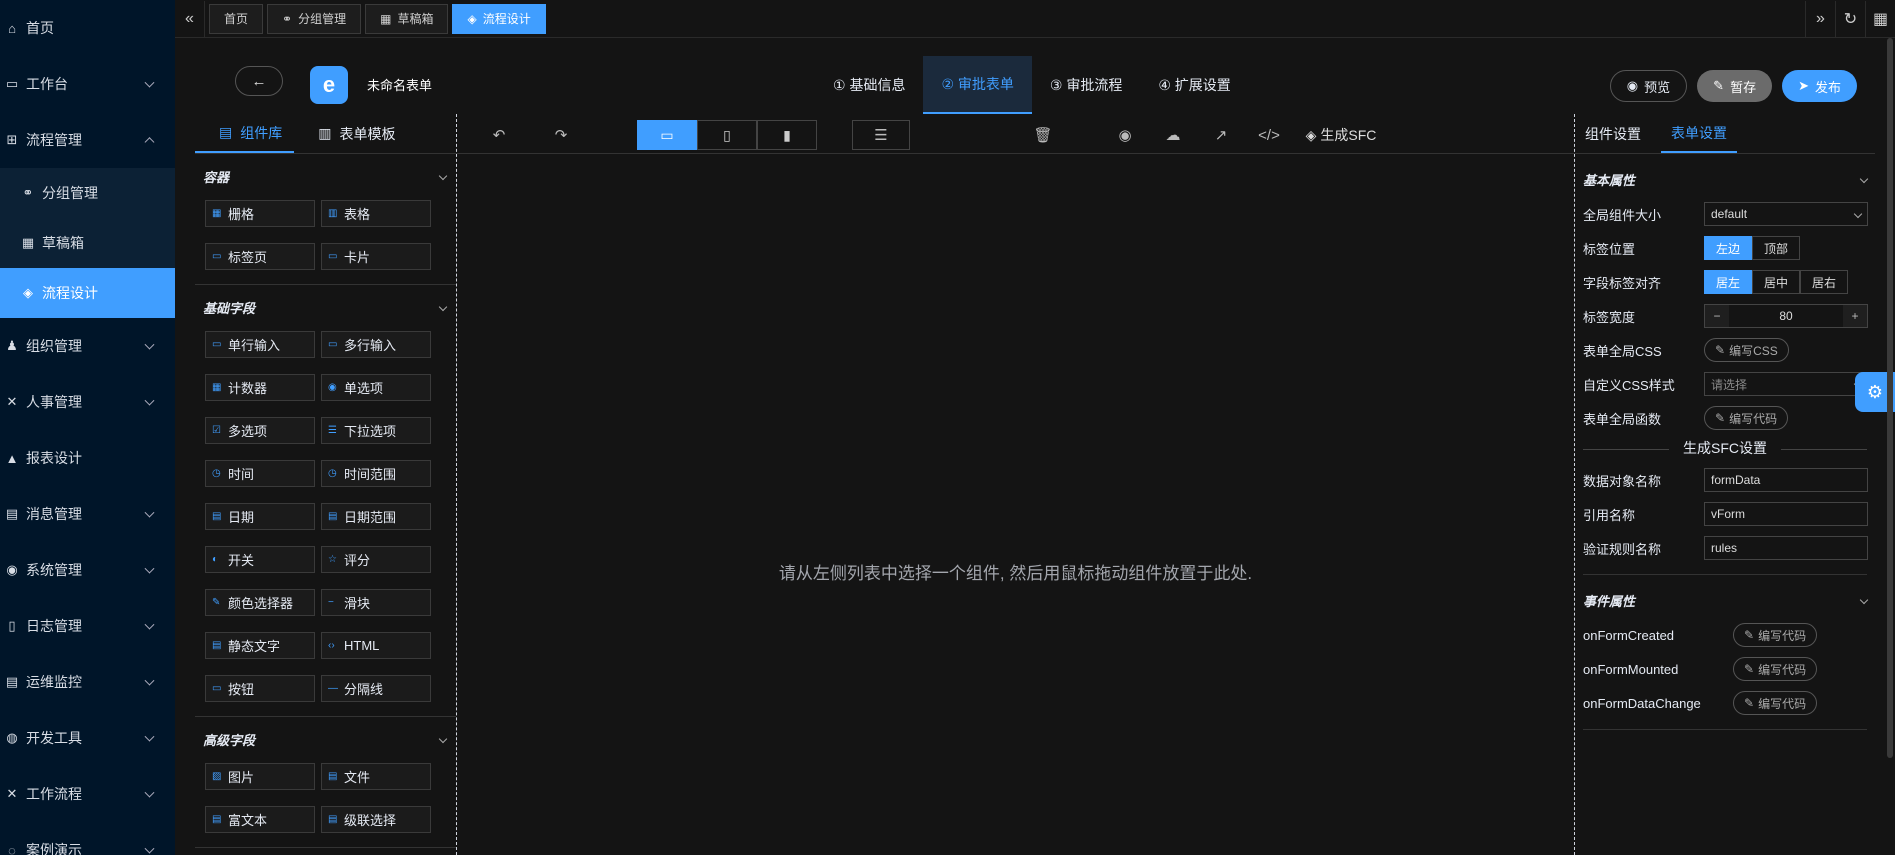  I want to click on component-item: ▤ 静态文字, so click(260, 645).